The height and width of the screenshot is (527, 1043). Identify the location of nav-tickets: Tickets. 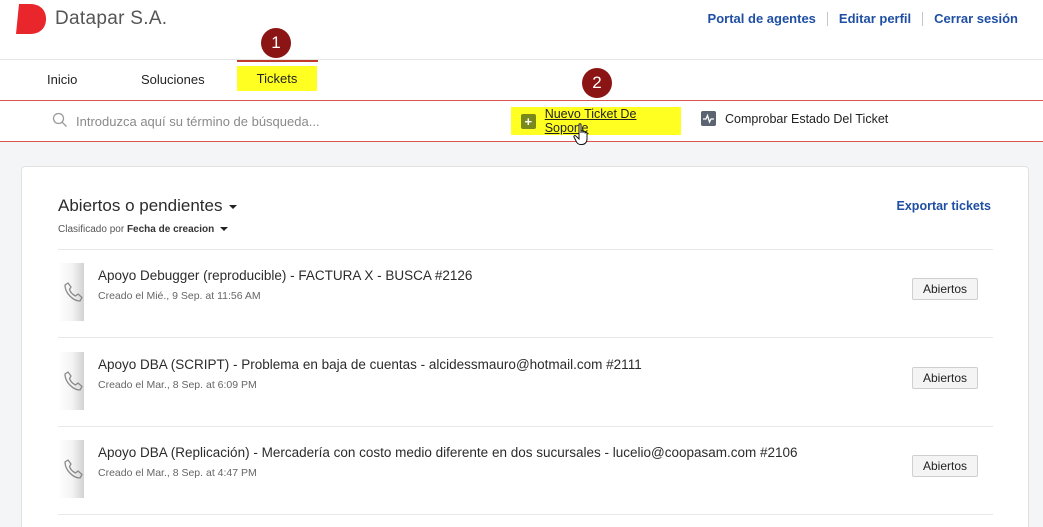
(277, 78).